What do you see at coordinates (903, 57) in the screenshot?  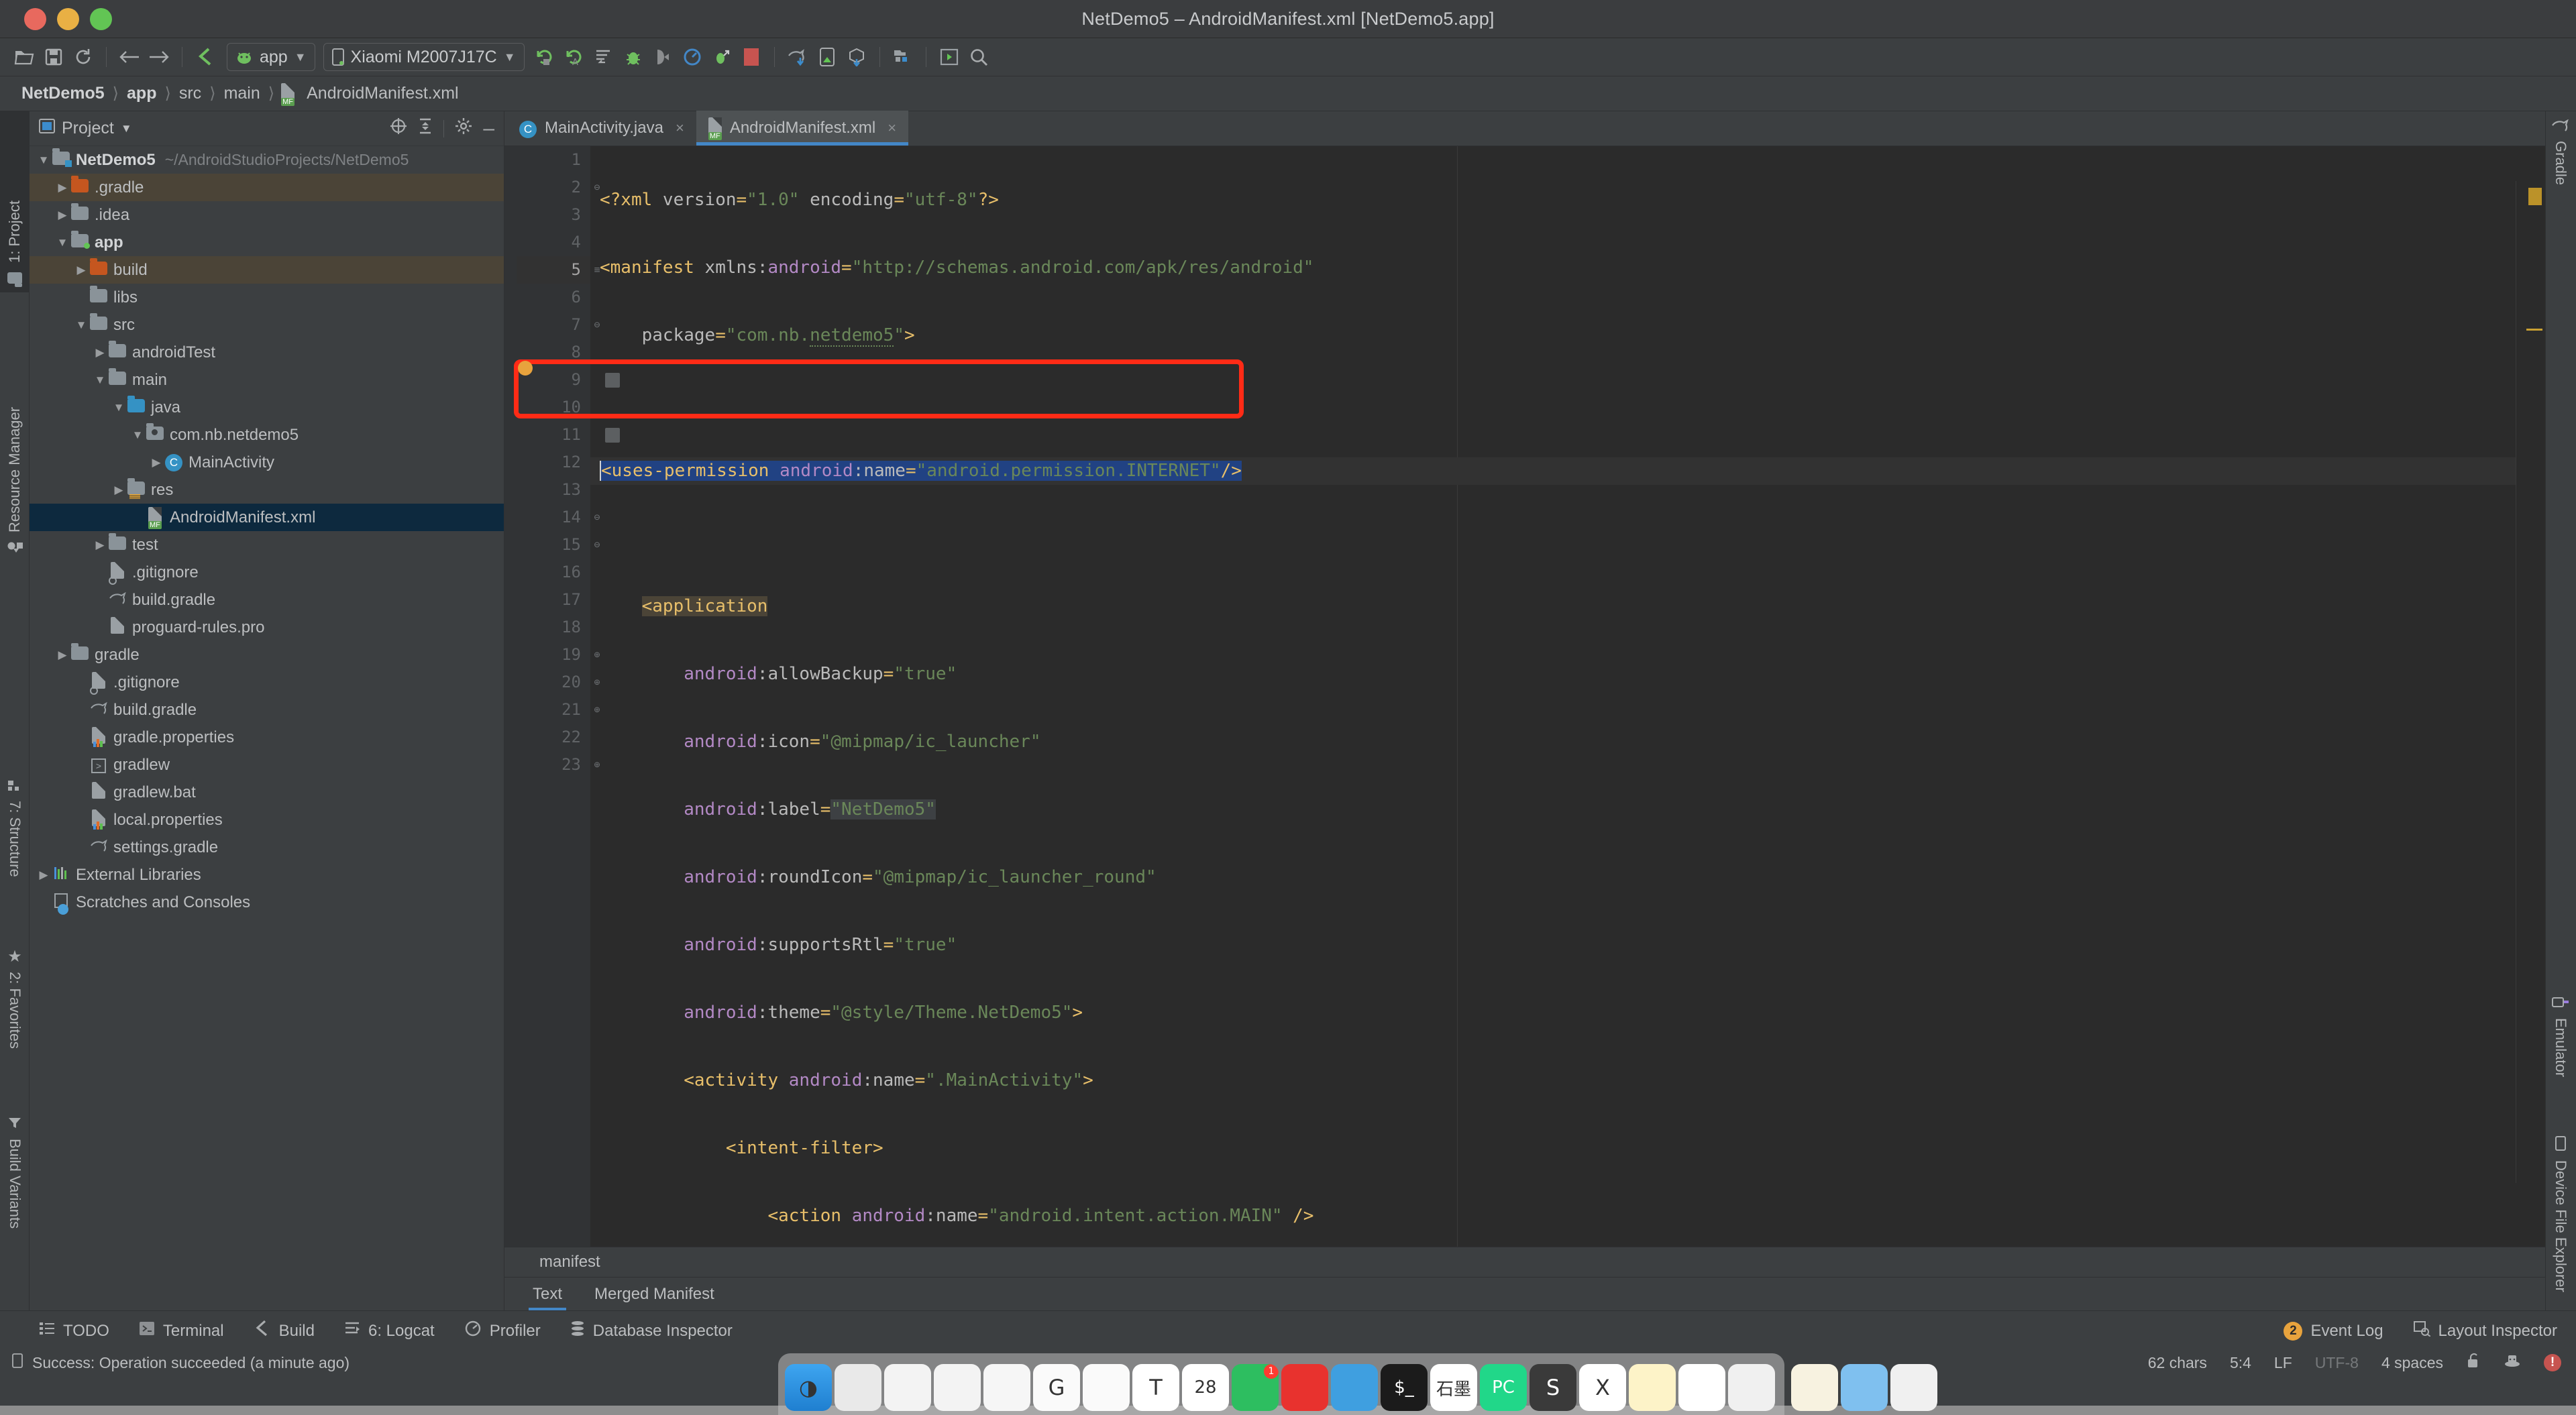 I see `project-structure-icon` at bounding box center [903, 57].